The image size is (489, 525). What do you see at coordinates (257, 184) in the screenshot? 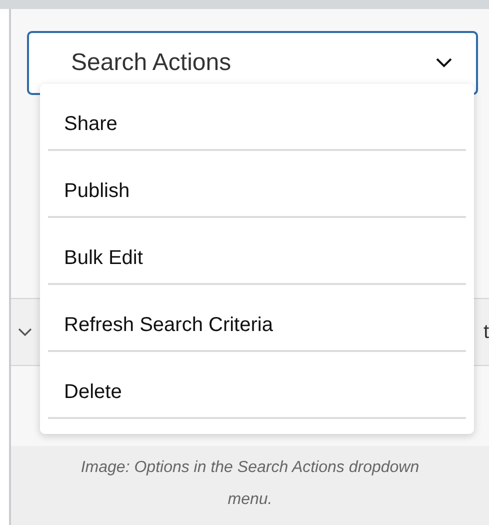
I see `menu-item: Publish` at bounding box center [257, 184].